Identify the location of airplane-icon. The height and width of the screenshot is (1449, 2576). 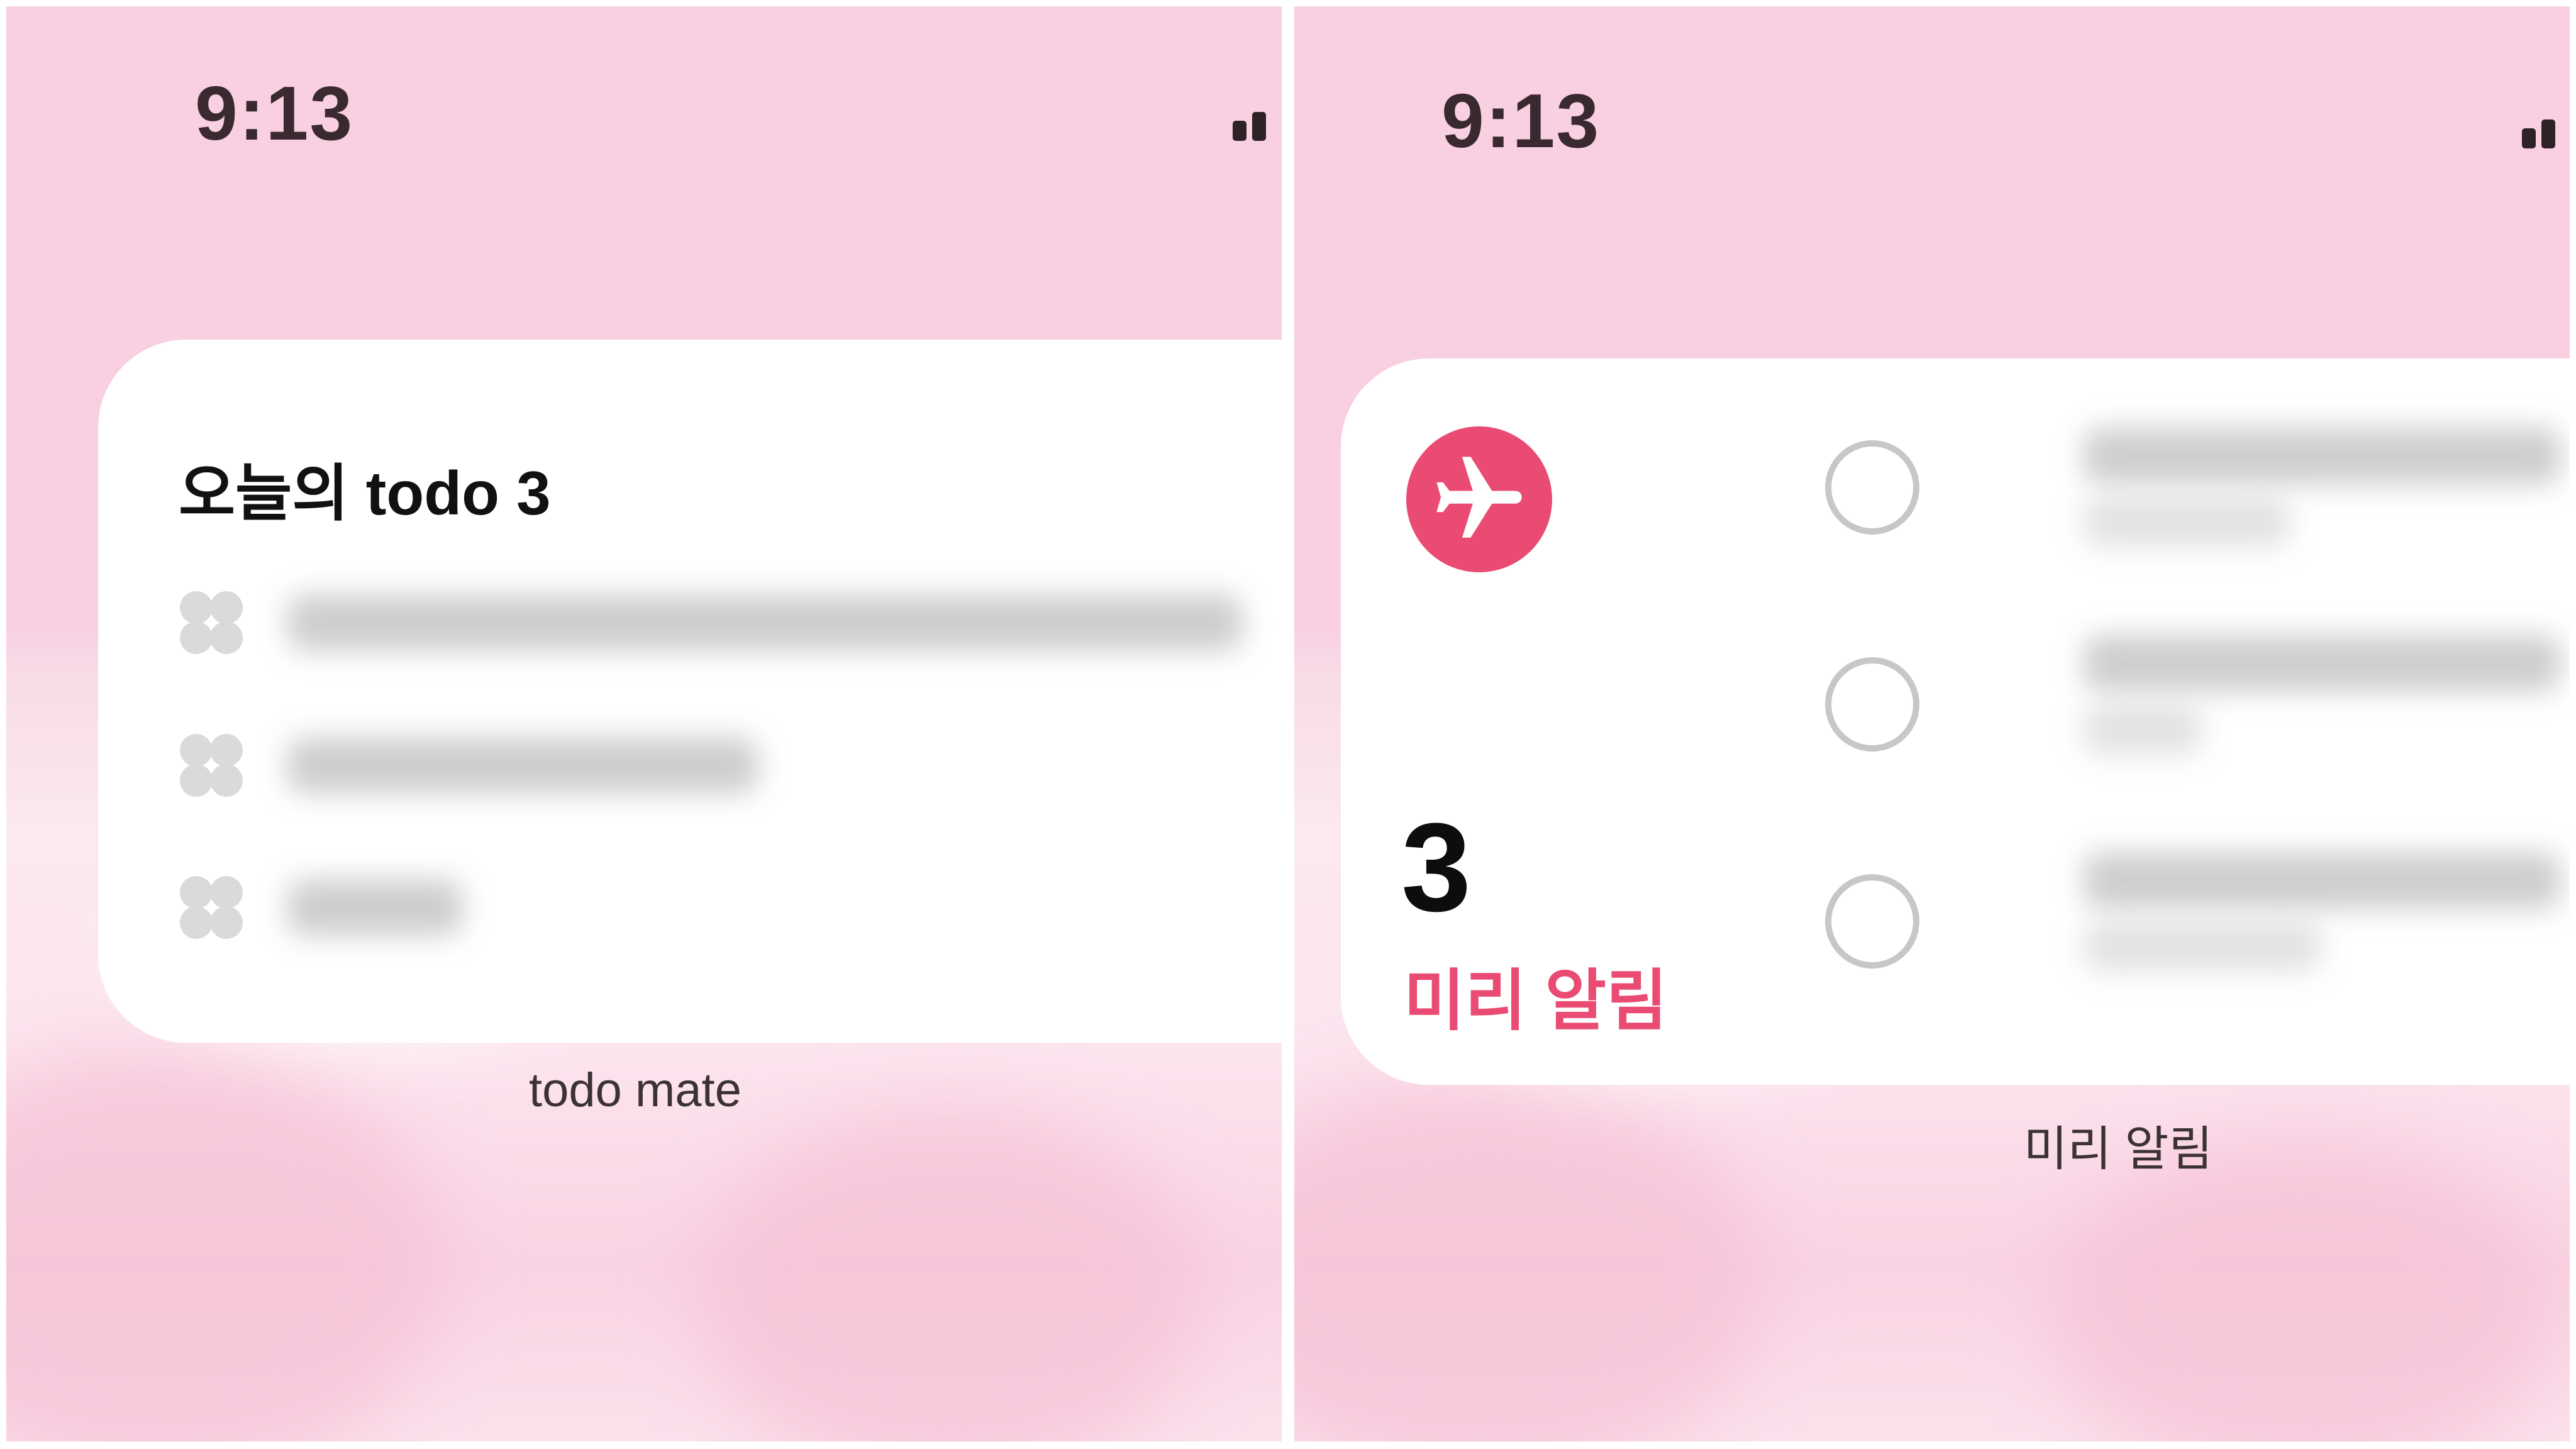
(1479, 497).